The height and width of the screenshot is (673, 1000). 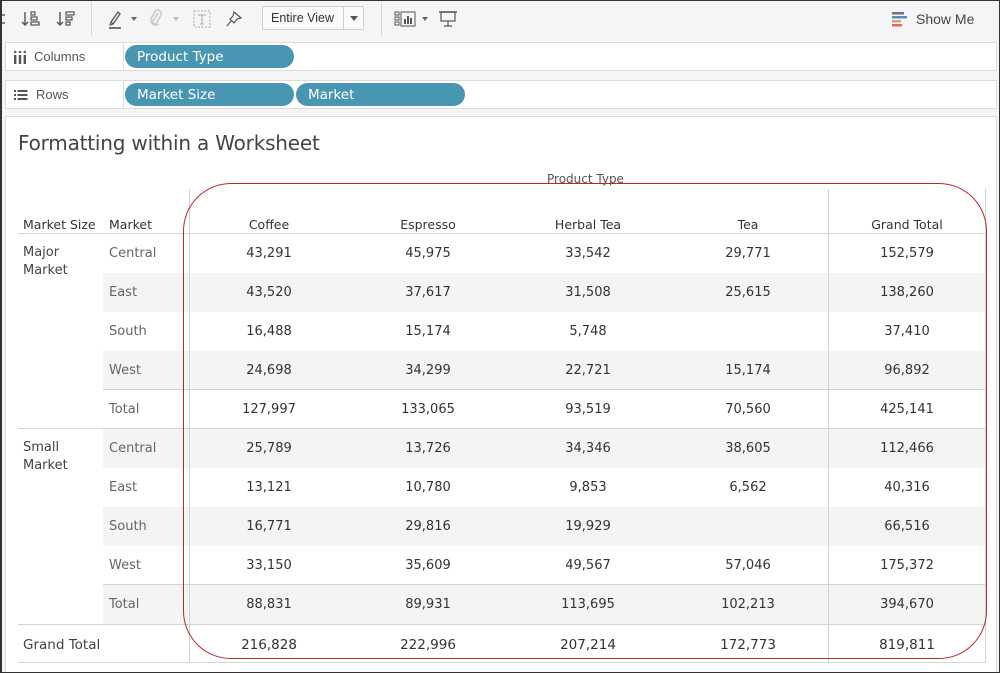 I want to click on fit-view-select: Entire View, so click(x=313, y=18).